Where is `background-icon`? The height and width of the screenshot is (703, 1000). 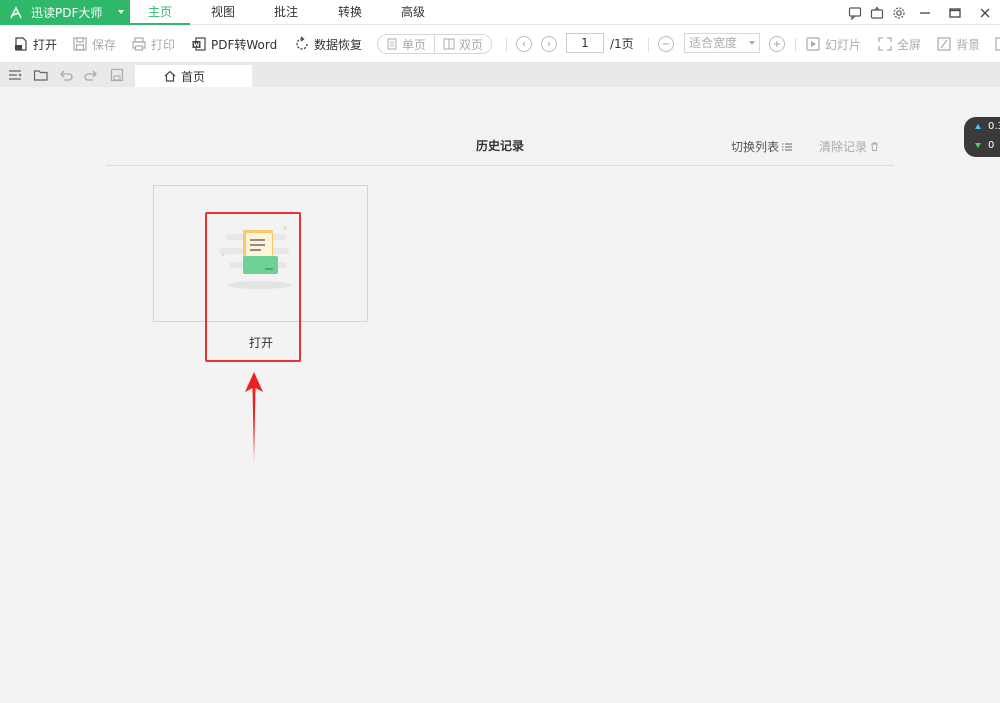 background-icon is located at coordinates (944, 44).